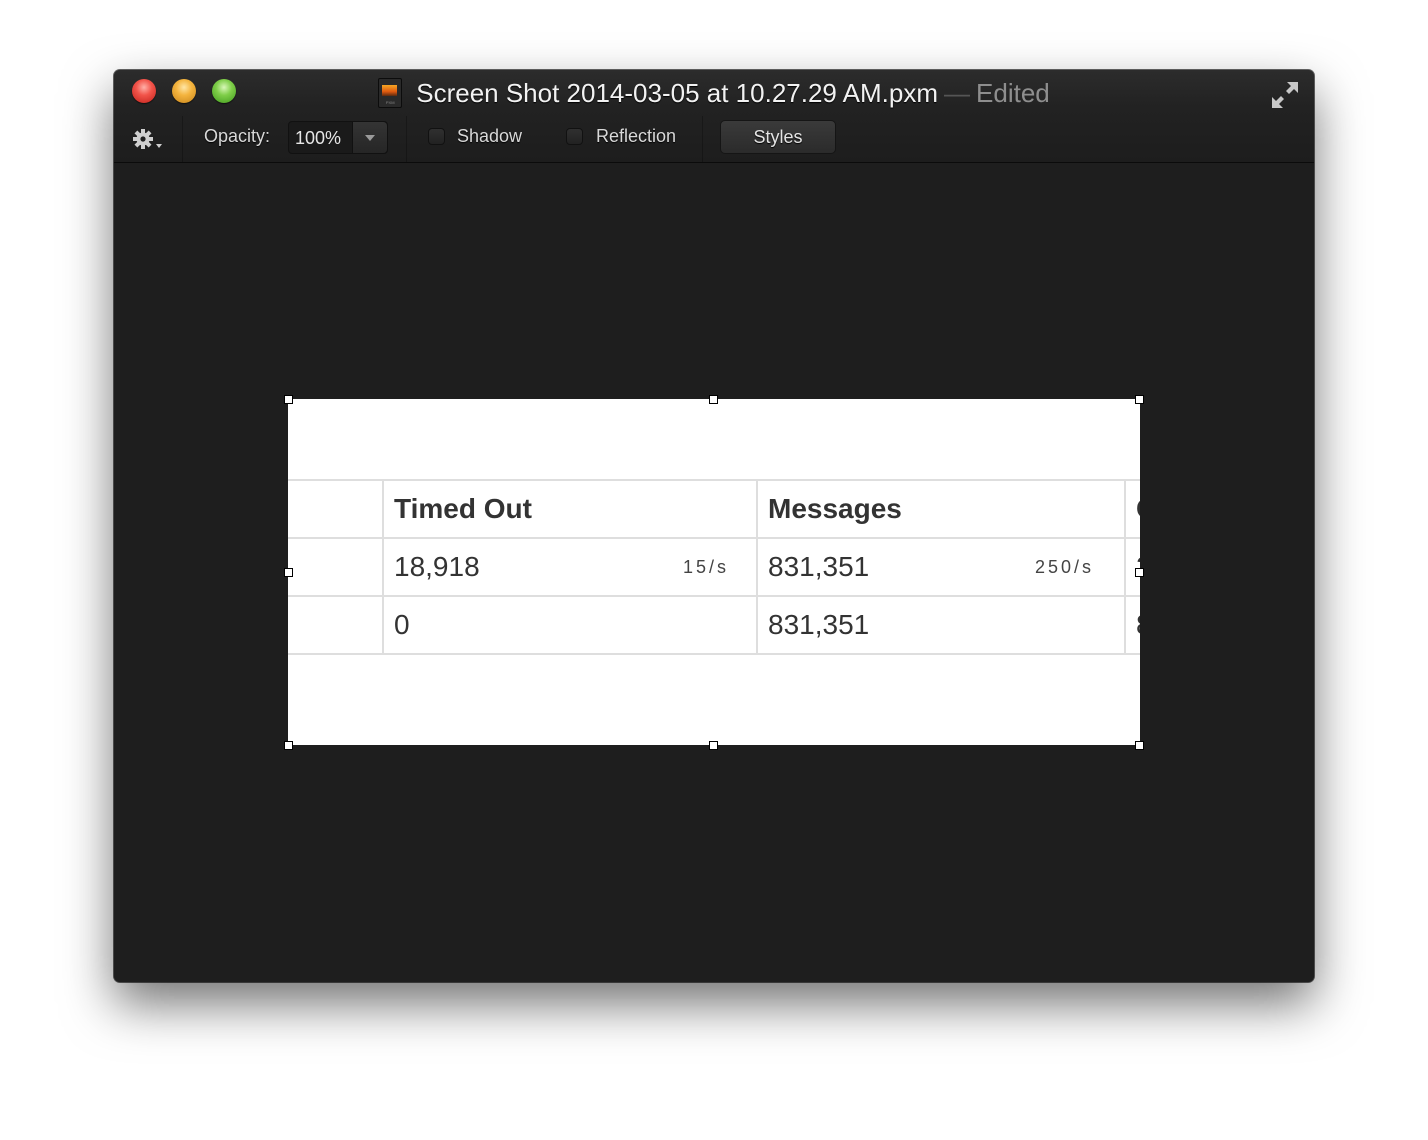 This screenshot has width=1428, height=1140. I want to click on opacity-dropdown-arrow-icon, so click(369, 137).